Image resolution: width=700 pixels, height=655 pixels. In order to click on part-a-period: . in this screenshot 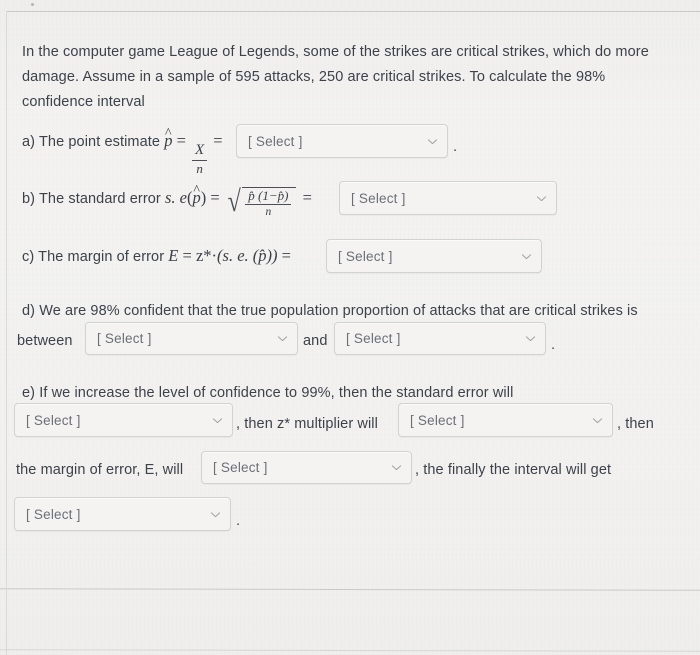, I will do `click(455, 146)`.